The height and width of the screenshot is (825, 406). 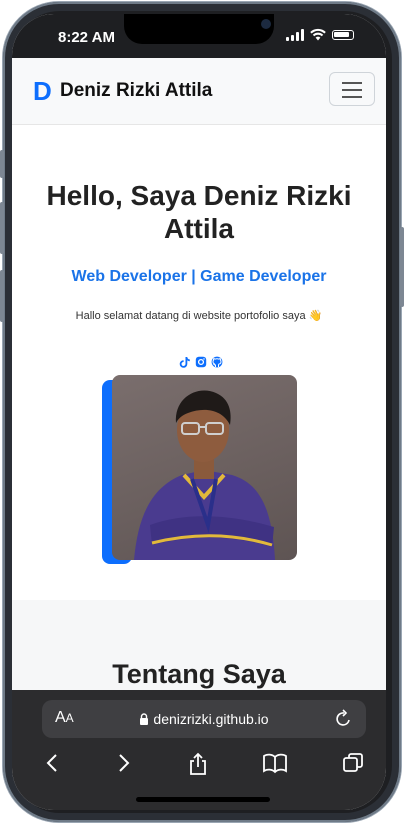 What do you see at coordinates (199, 29) in the screenshot?
I see `notch` at bounding box center [199, 29].